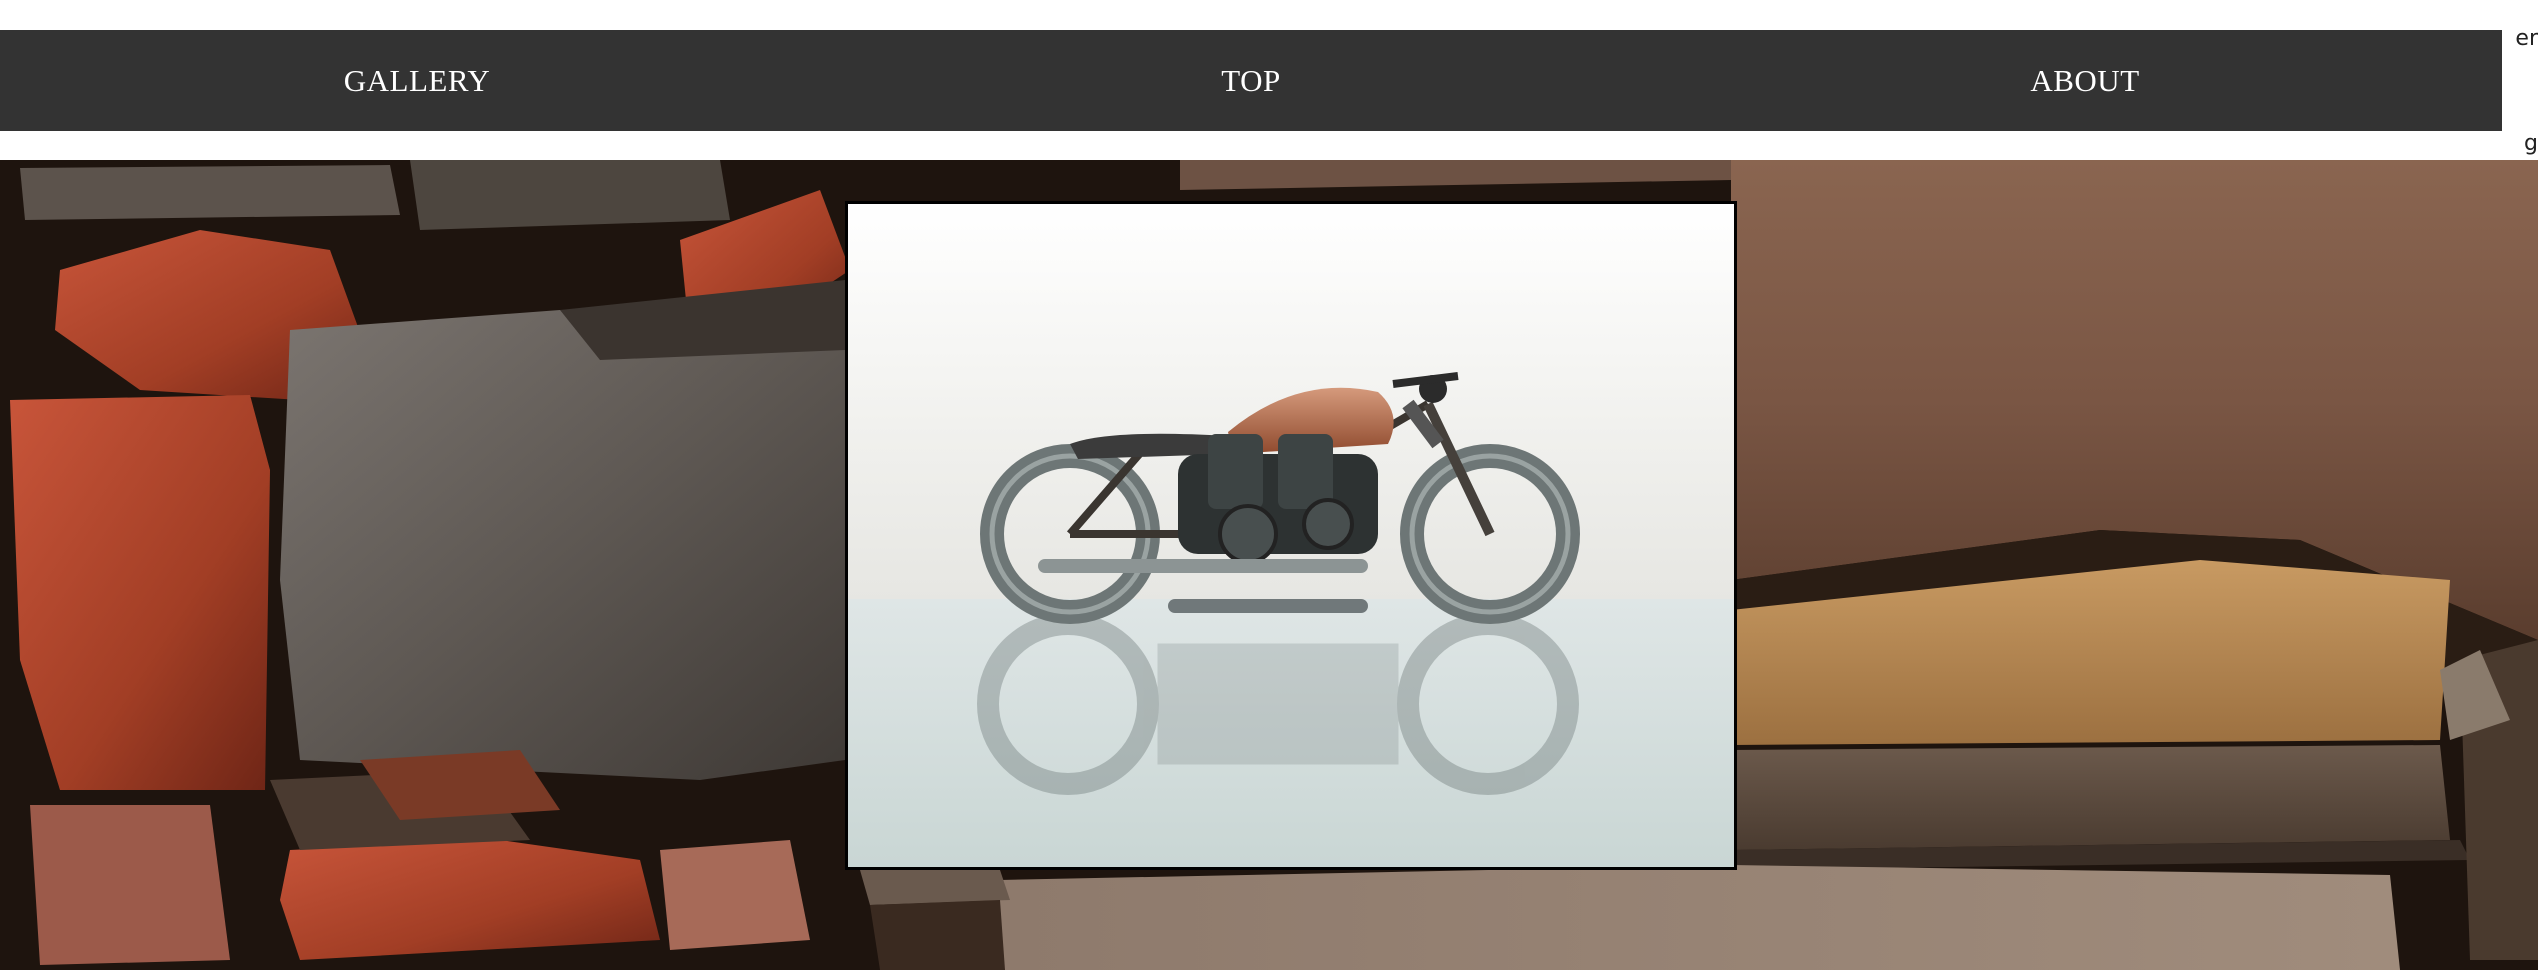  Describe the element at coordinates (2085, 81) in the screenshot. I see `nav-about-link: ABOUT` at that location.